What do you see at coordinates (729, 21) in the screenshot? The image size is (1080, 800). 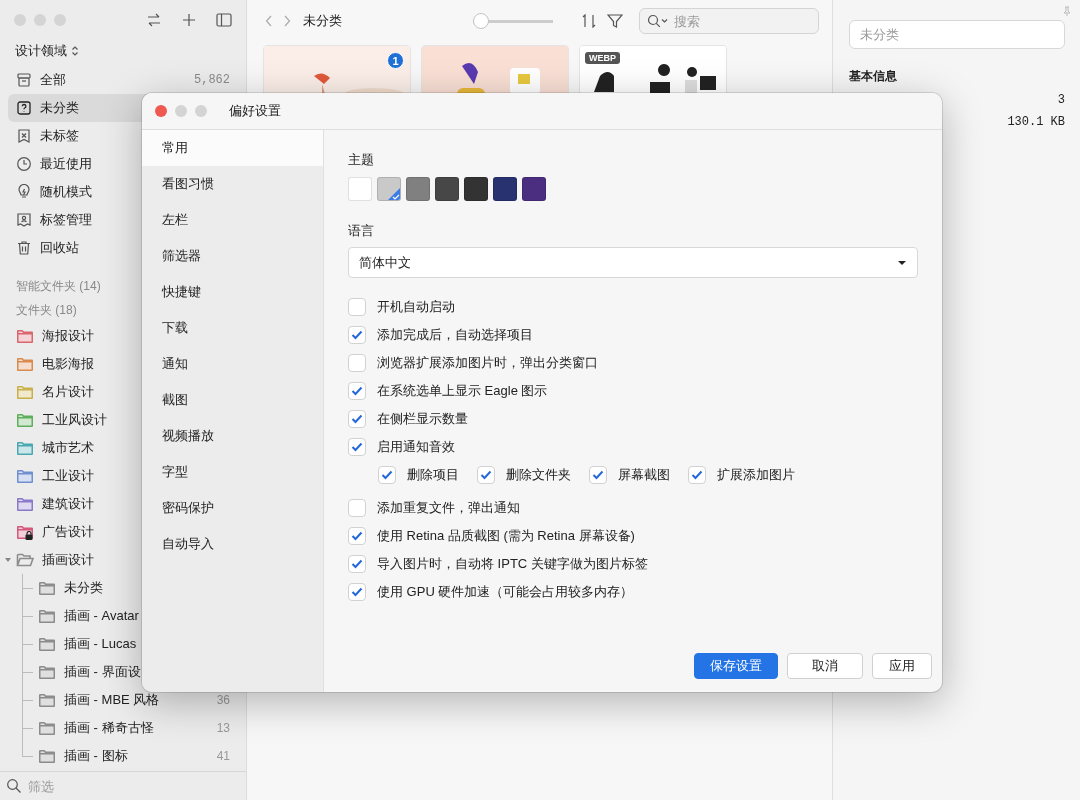 I see `search-field: 搜索` at bounding box center [729, 21].